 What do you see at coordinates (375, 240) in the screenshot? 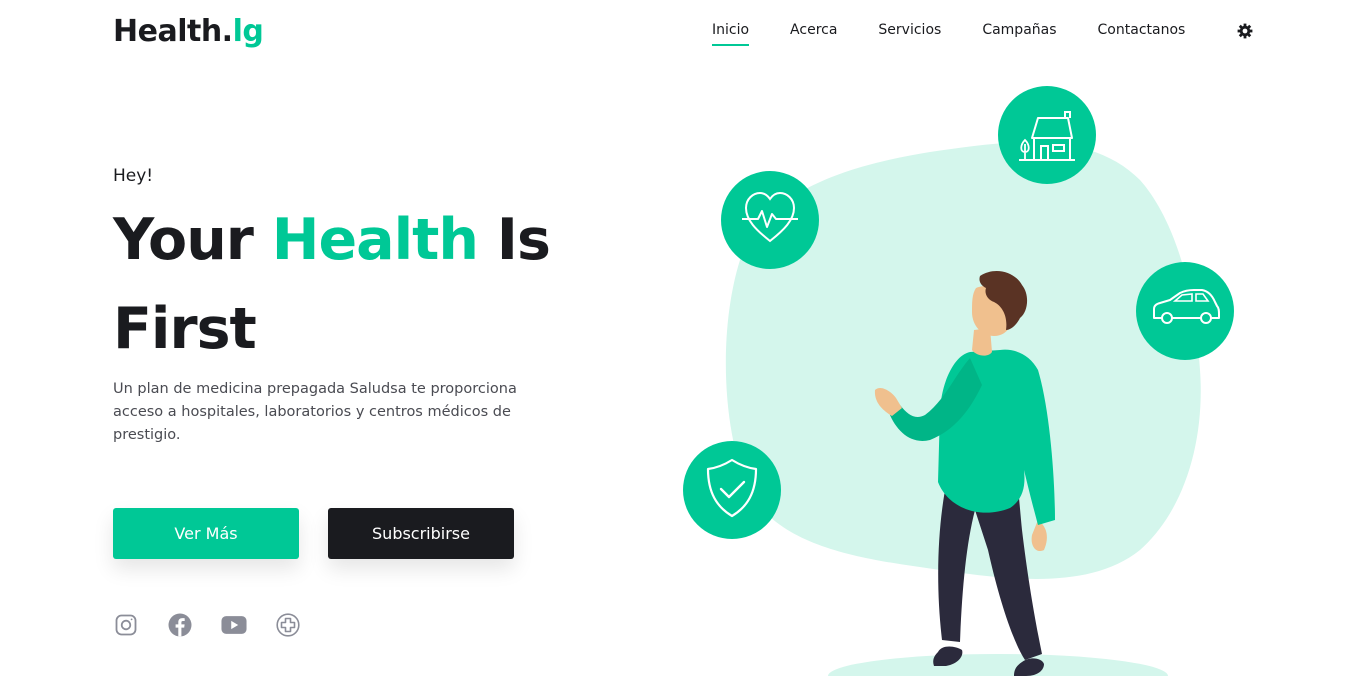
I see `hero-title-accent: Health` at bounding box center [375, 240].